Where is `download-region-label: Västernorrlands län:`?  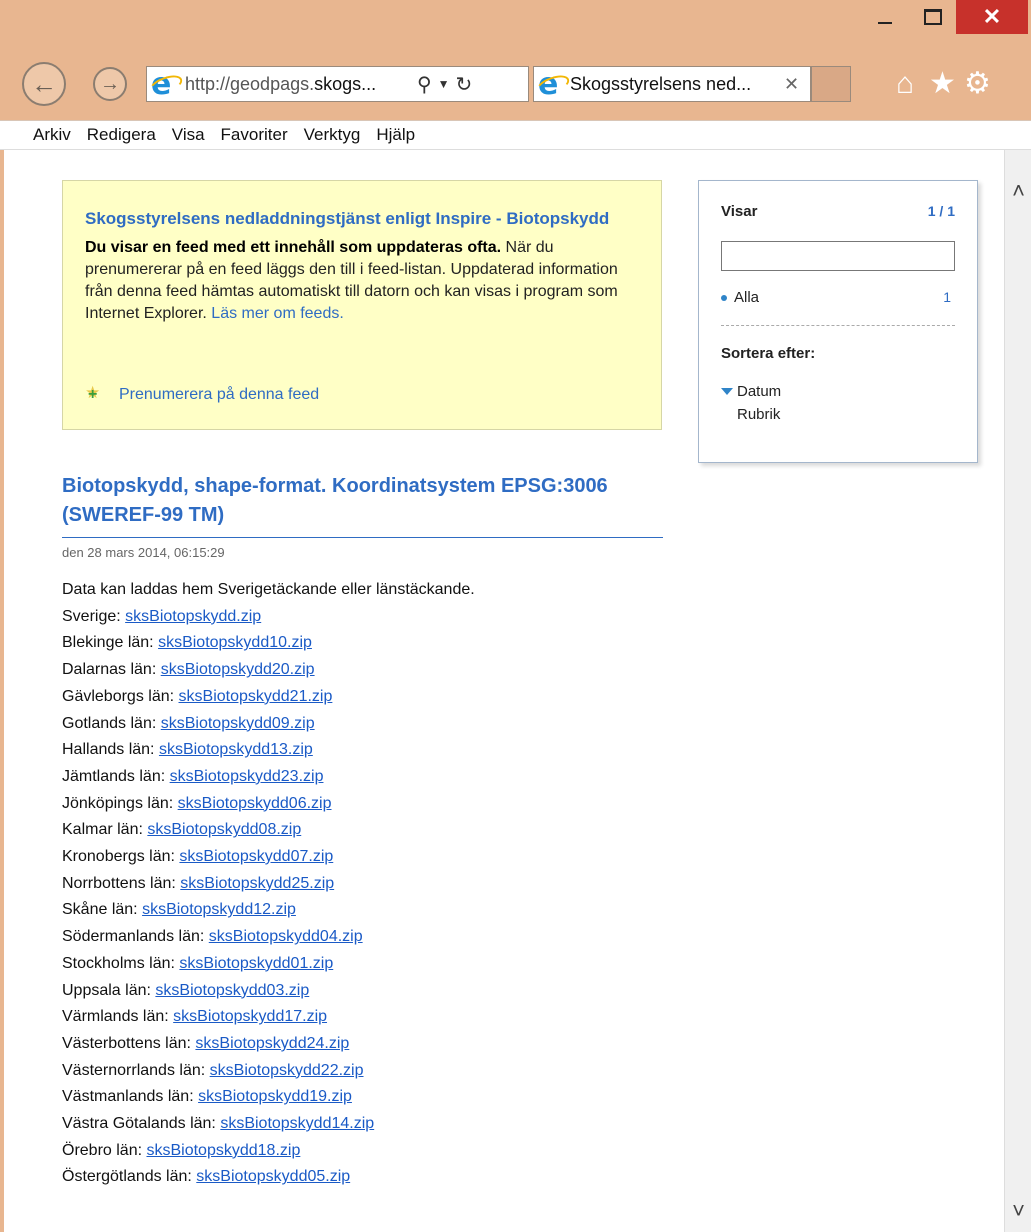 download-region-label: Västernorrlands län: is located at coordinates (136, 1070).